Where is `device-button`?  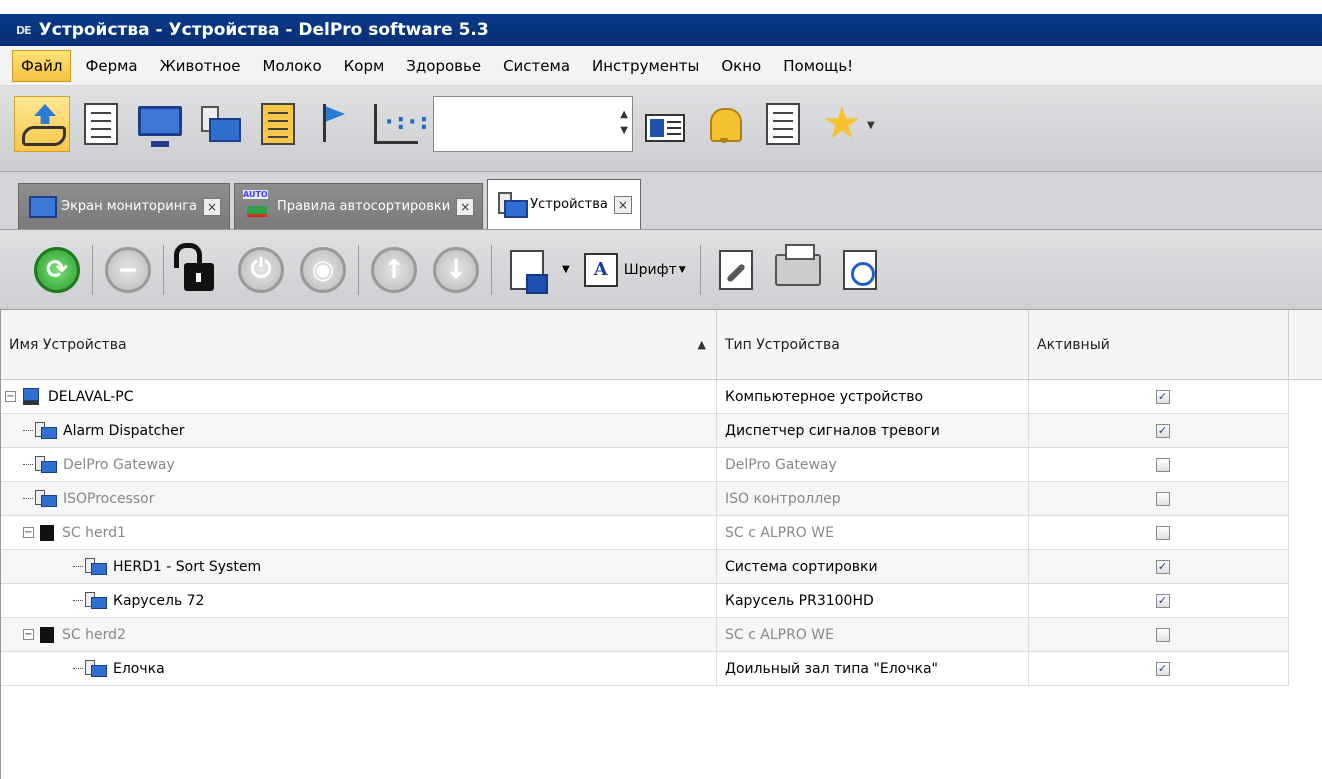
device-button is located at coordinates (219, 124).